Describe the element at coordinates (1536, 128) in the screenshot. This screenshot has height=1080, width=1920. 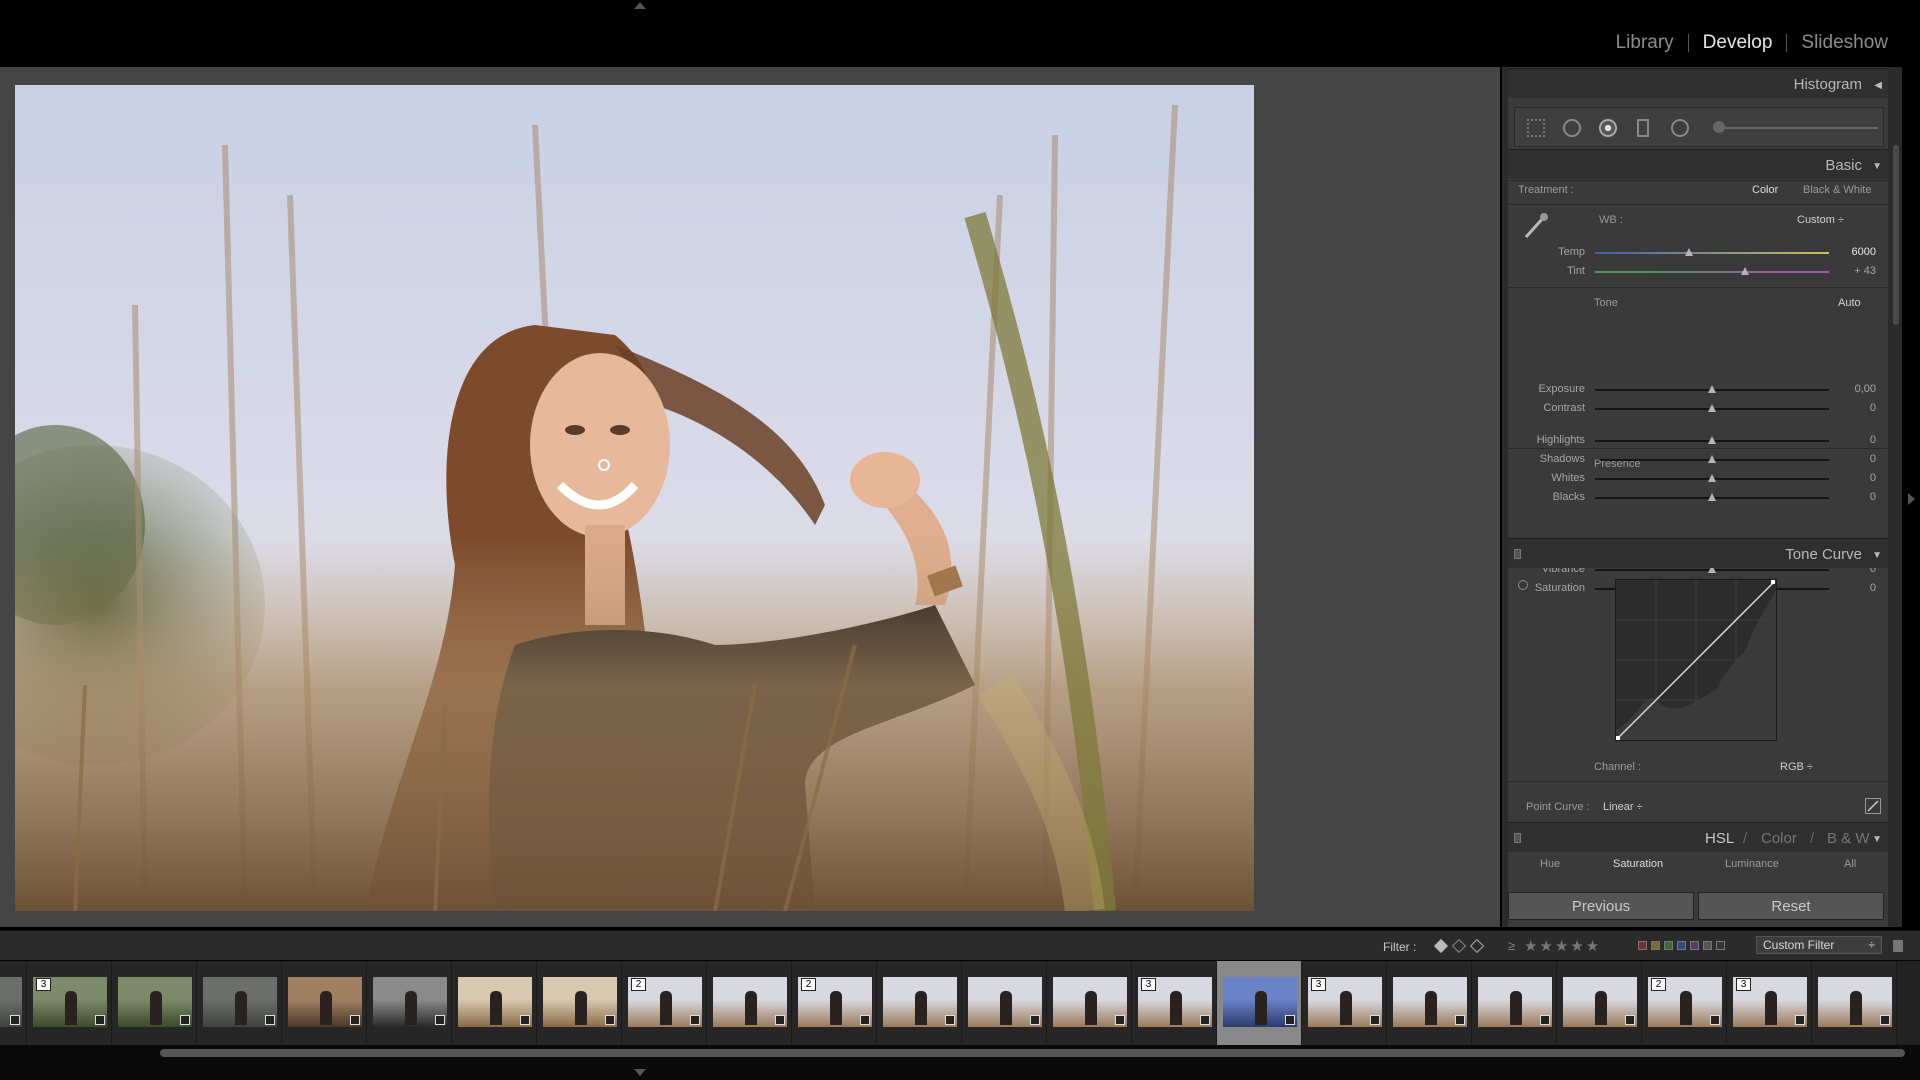
I see `crop-tool-icon` at that location.